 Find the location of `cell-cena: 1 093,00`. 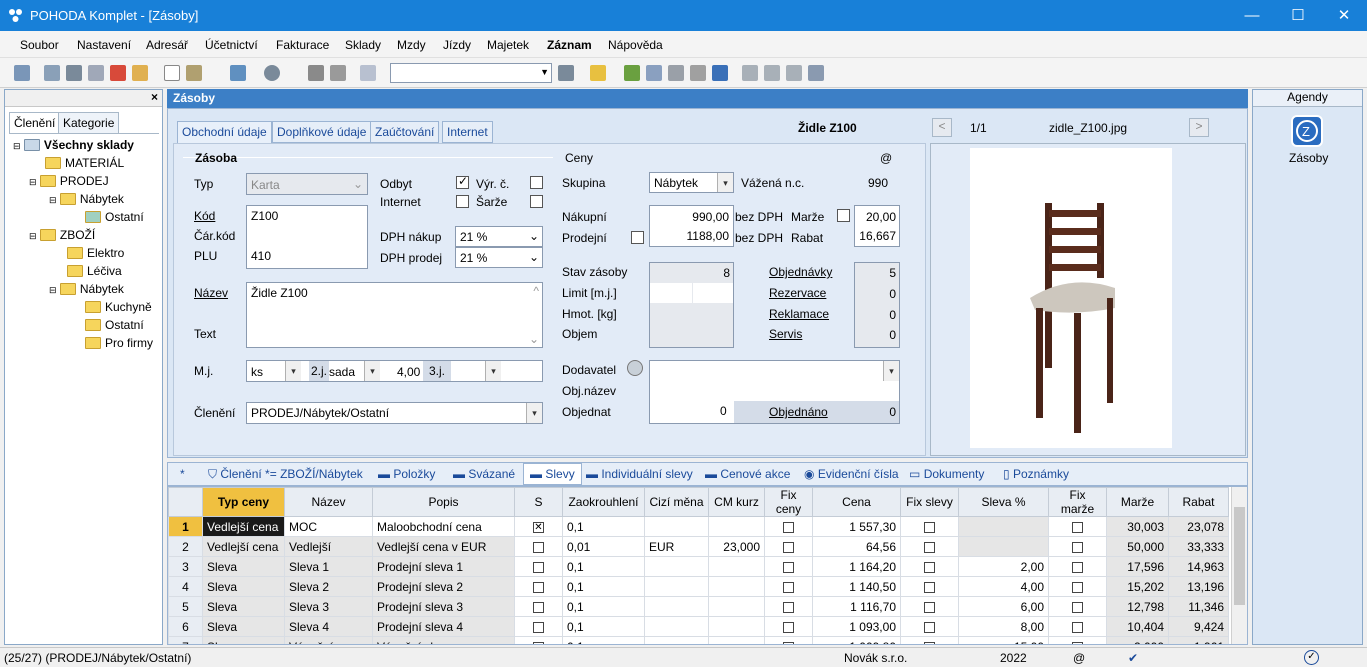

cell-cena: 1 093,00 is located at coordinates (856, 626).